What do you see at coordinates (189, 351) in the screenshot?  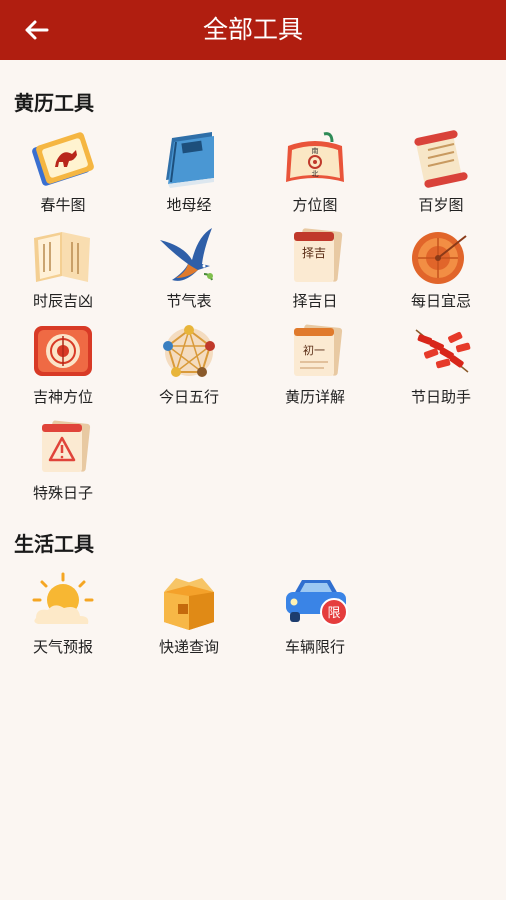 I see `five-elements-icon` at bounding box center [189, 351].